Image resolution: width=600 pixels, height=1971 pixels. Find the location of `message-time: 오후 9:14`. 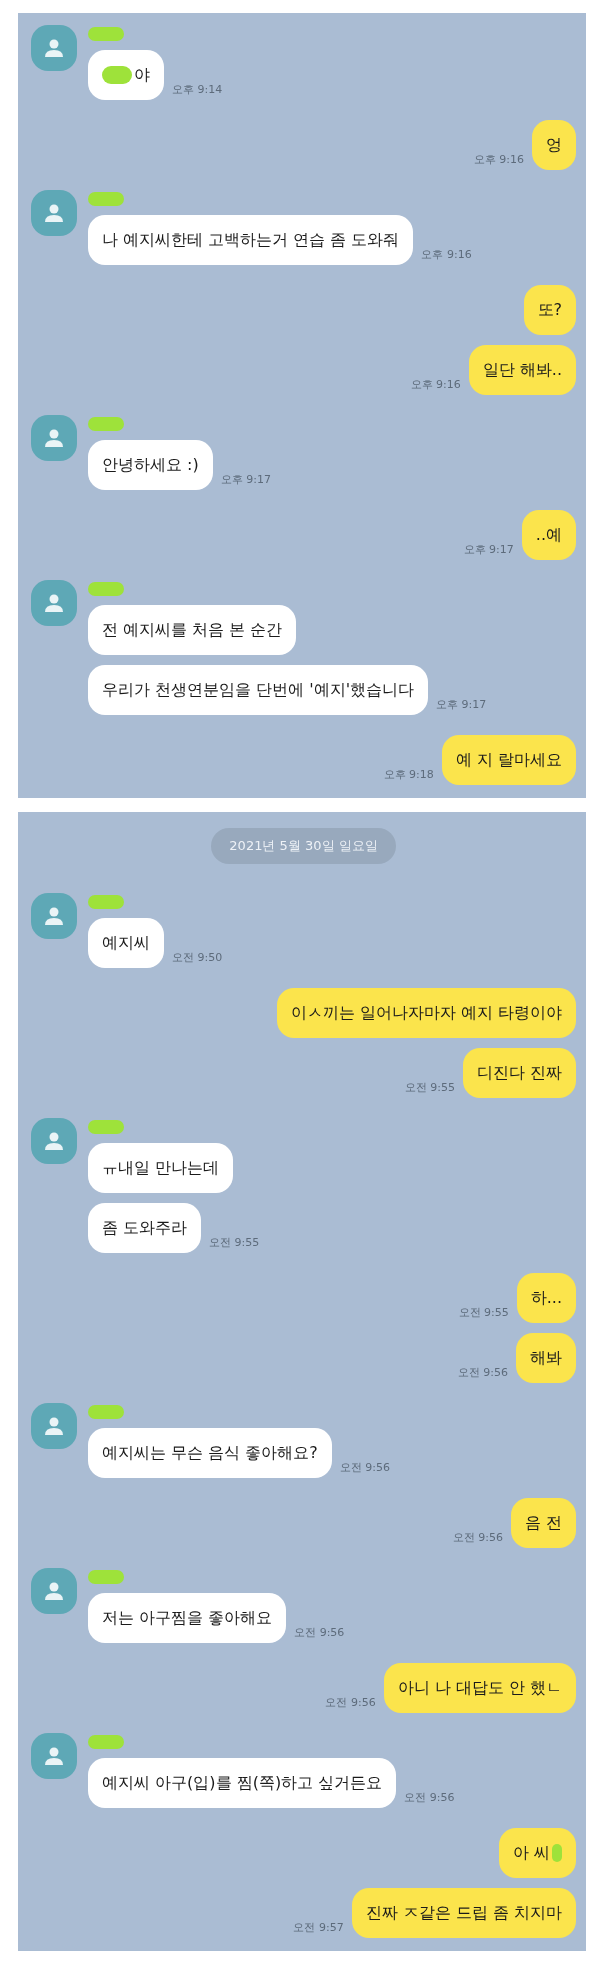

message-time: 오후 9:14 is located at coordinates (197, 89).